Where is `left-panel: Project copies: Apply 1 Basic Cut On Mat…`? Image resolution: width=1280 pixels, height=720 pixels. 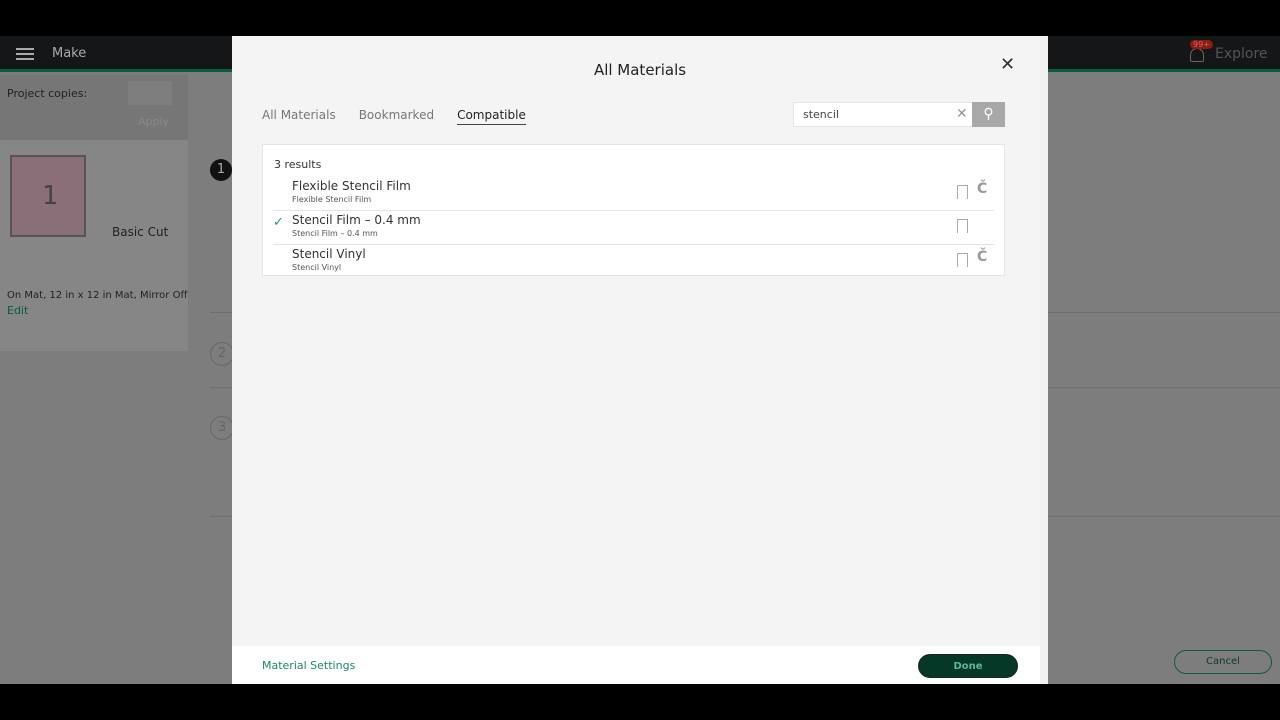
left-panel: Project copies: Apply 1 Basic Cut On Mat… is located at coordinates (94, 213).